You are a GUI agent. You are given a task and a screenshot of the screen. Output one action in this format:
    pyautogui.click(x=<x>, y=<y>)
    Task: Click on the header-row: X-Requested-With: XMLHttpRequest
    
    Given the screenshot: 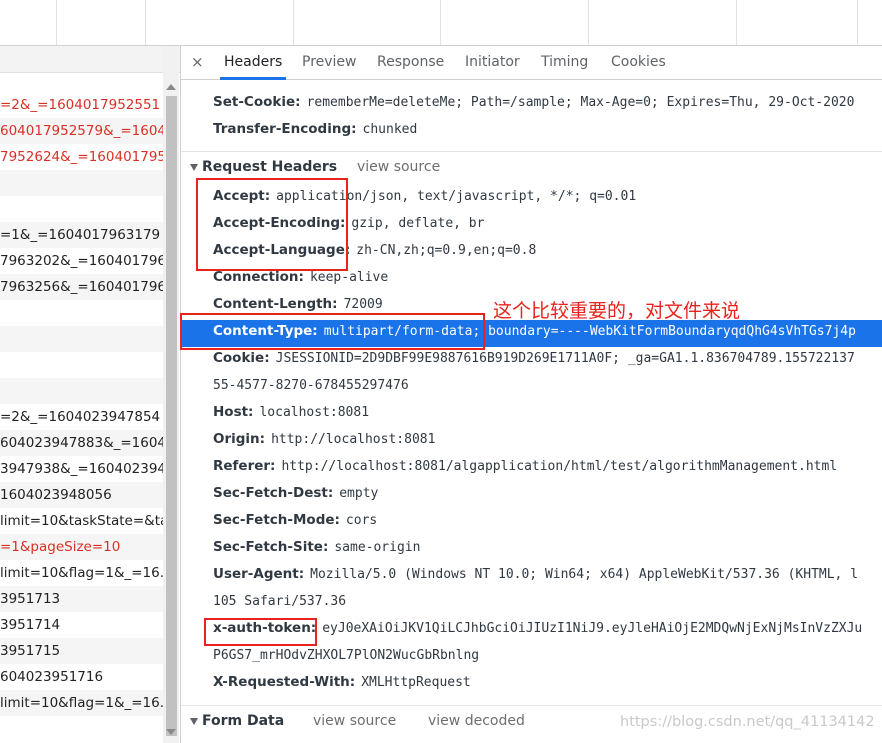 What is the action you would take?
    pyautogui.click(x=342, y=682)
    